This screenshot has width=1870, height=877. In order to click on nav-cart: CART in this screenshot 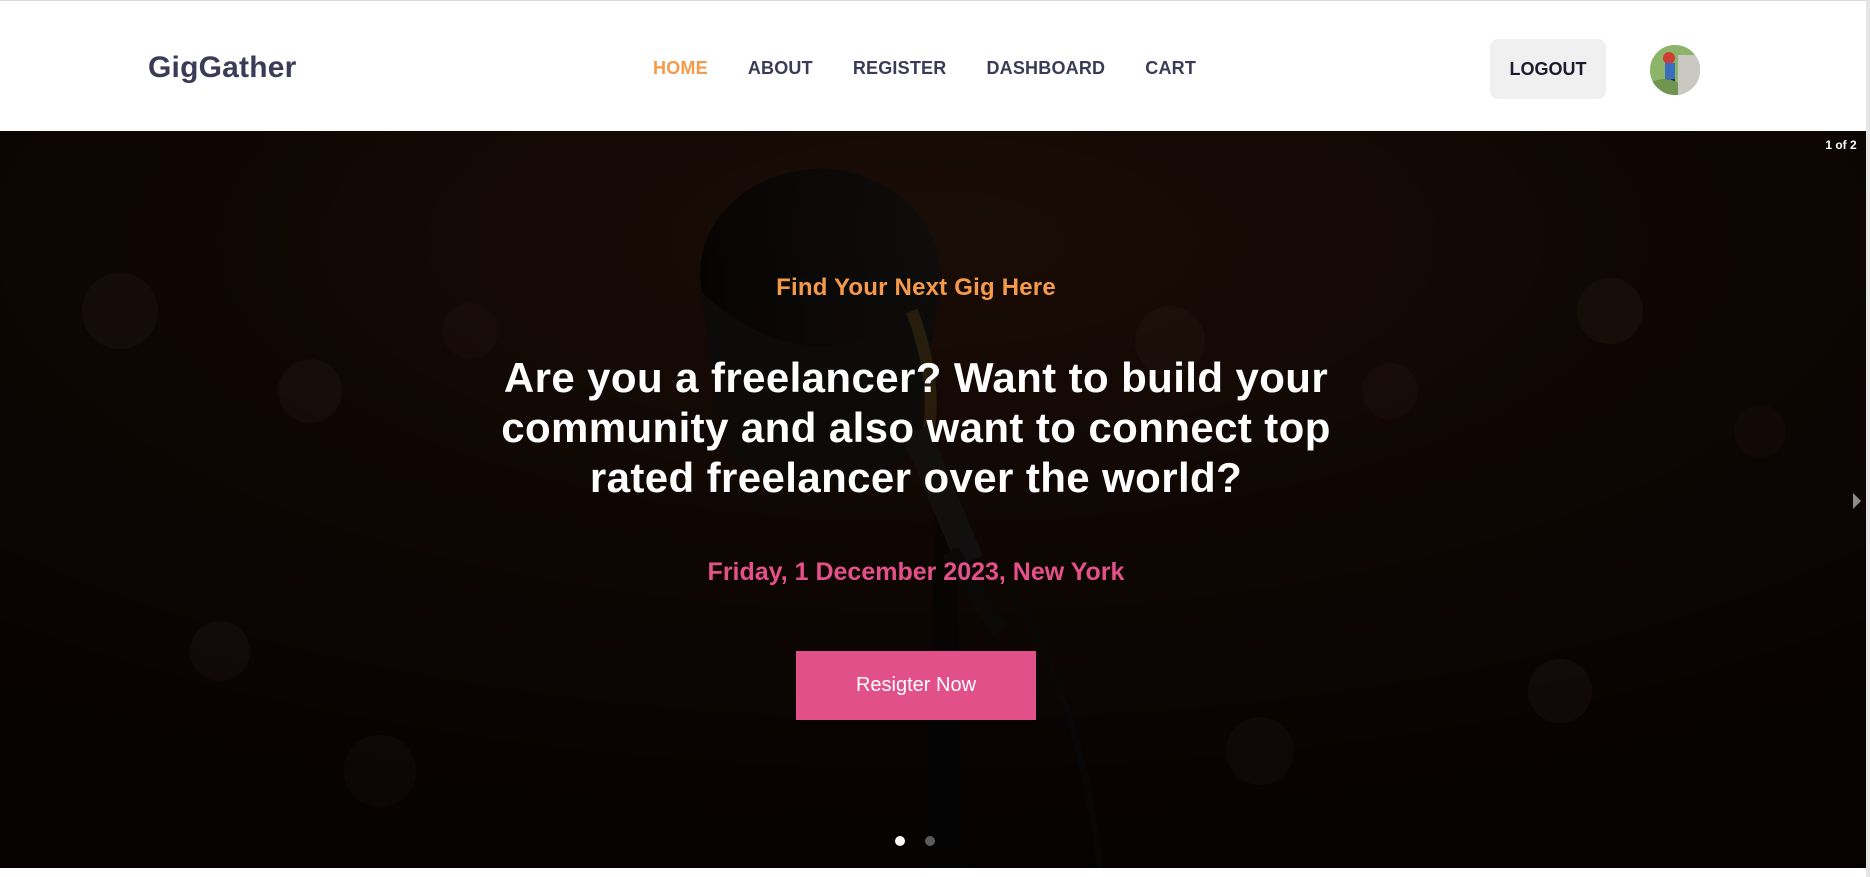, I will do `click(1170, 68)`.